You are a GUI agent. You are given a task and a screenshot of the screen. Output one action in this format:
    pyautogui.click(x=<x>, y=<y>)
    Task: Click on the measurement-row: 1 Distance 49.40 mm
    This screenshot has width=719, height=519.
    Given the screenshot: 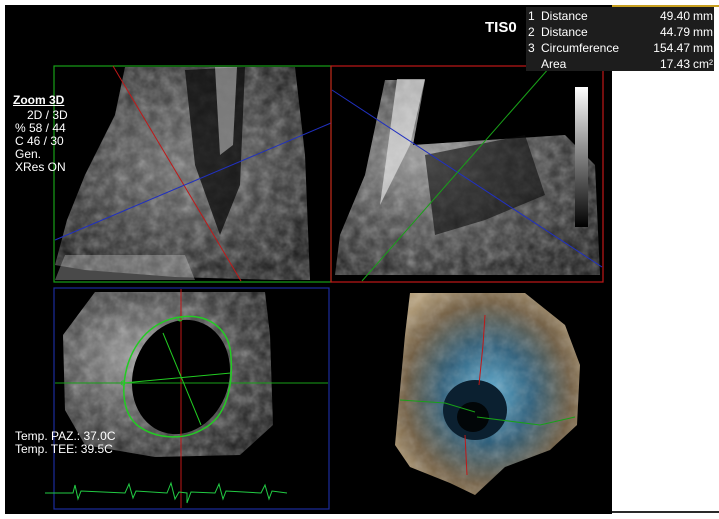 What is the action you would take?
    pyautogui.click(x=620, y=16)
    